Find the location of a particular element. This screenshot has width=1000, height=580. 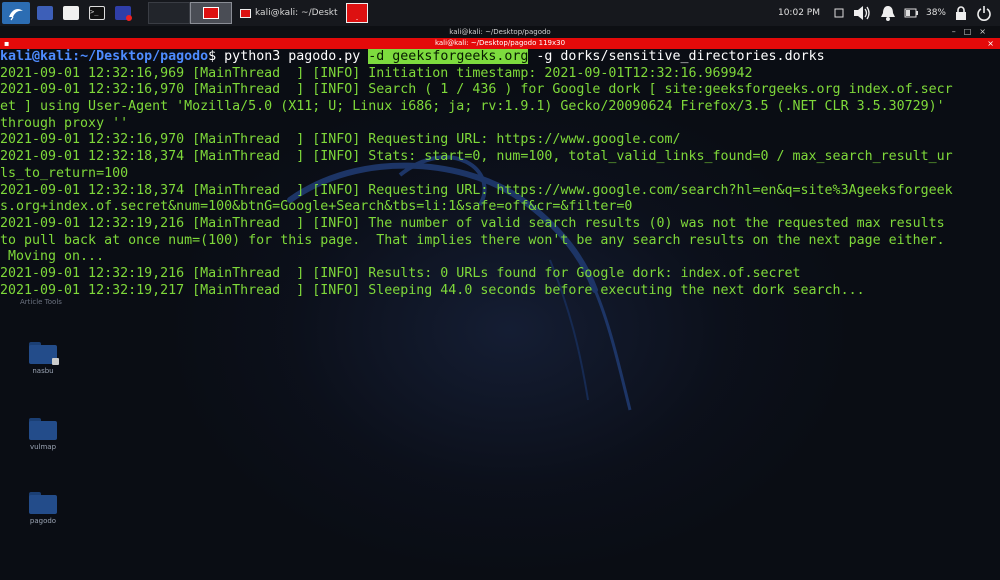

command-text-pre: python3 pagodo.py is located at coordinates (292, 56).